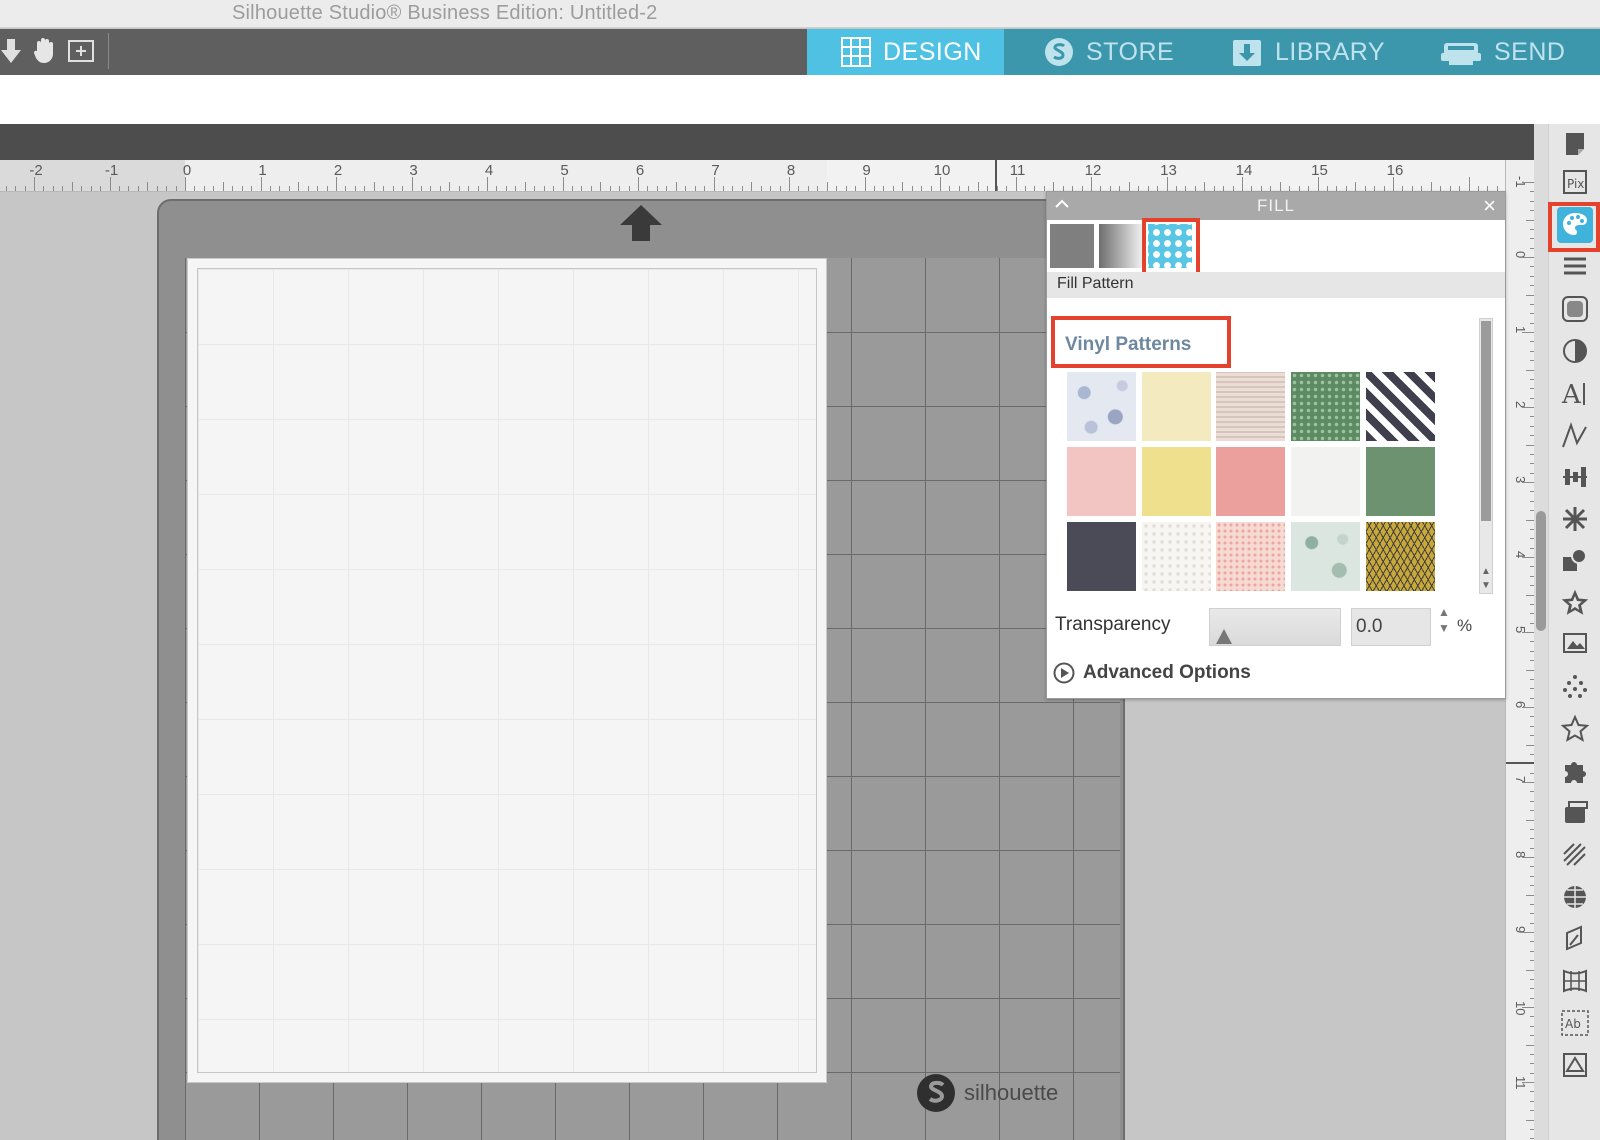 The width and height of the screenshot is (1600, 1140). I want to click on pattern-swatch-mint-floral, so click(1325, 556).